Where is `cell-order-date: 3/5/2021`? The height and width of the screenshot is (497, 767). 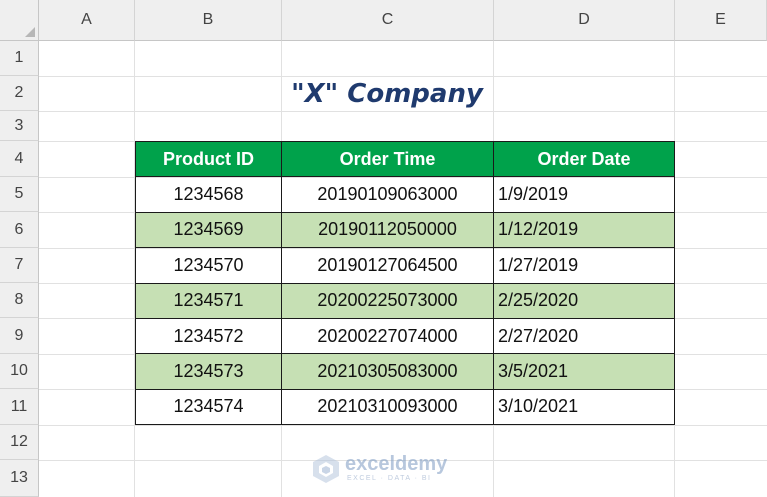
cell-order-date: 3/5/2021 is located at coordinates (584, 371).